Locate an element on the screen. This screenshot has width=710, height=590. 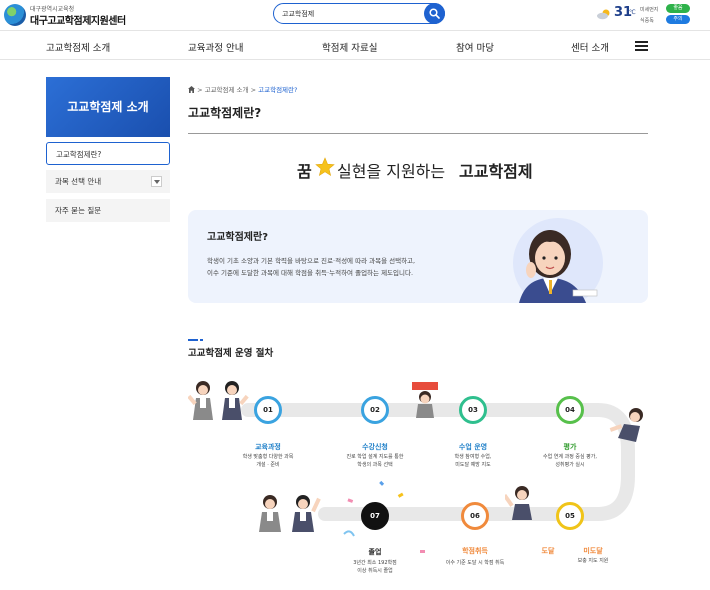
student-running-illustration is located at coordinates (626, 425).